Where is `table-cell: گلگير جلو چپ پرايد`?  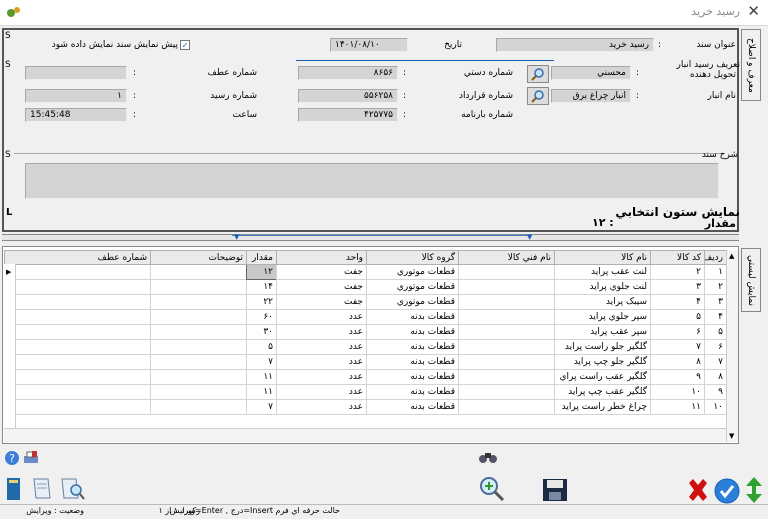 table-cell: گلگير جلو چپ پرايد is located at coordinates (602, 362).